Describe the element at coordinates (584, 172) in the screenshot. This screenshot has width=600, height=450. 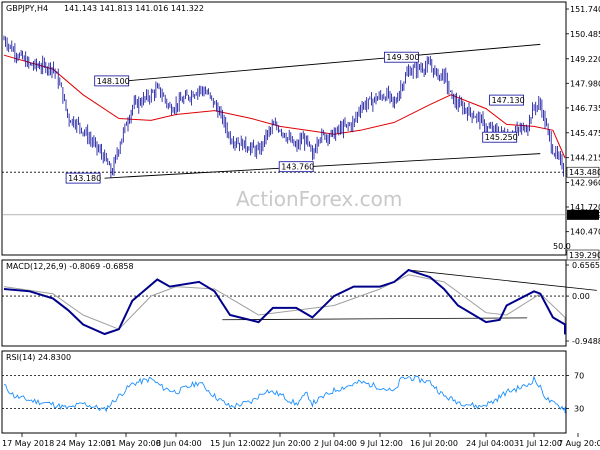
I see `level-price-label: 143.480` at that location.